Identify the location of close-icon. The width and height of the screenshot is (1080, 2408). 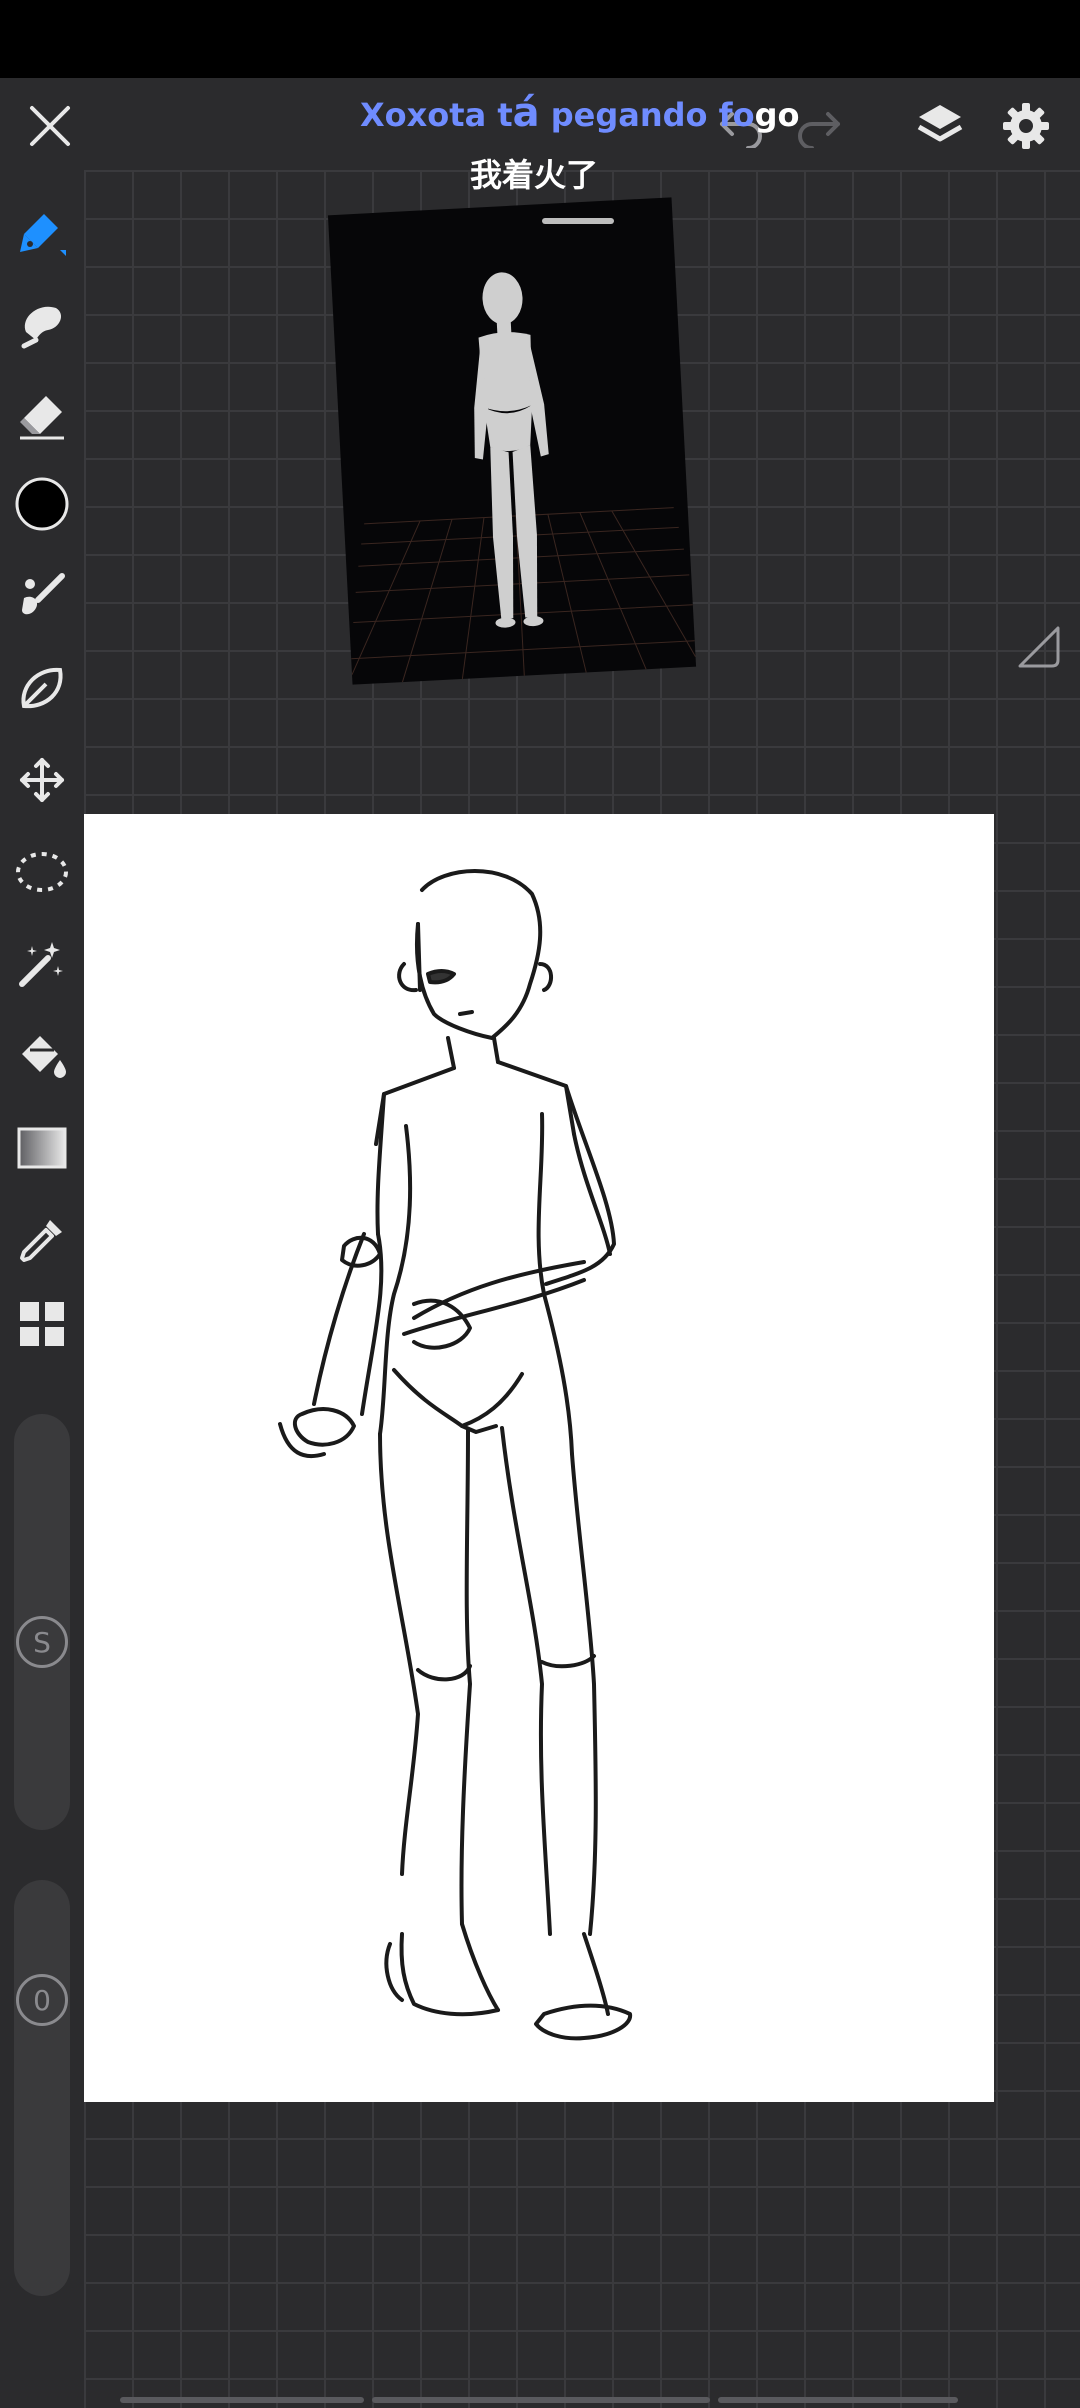
(50, 126).